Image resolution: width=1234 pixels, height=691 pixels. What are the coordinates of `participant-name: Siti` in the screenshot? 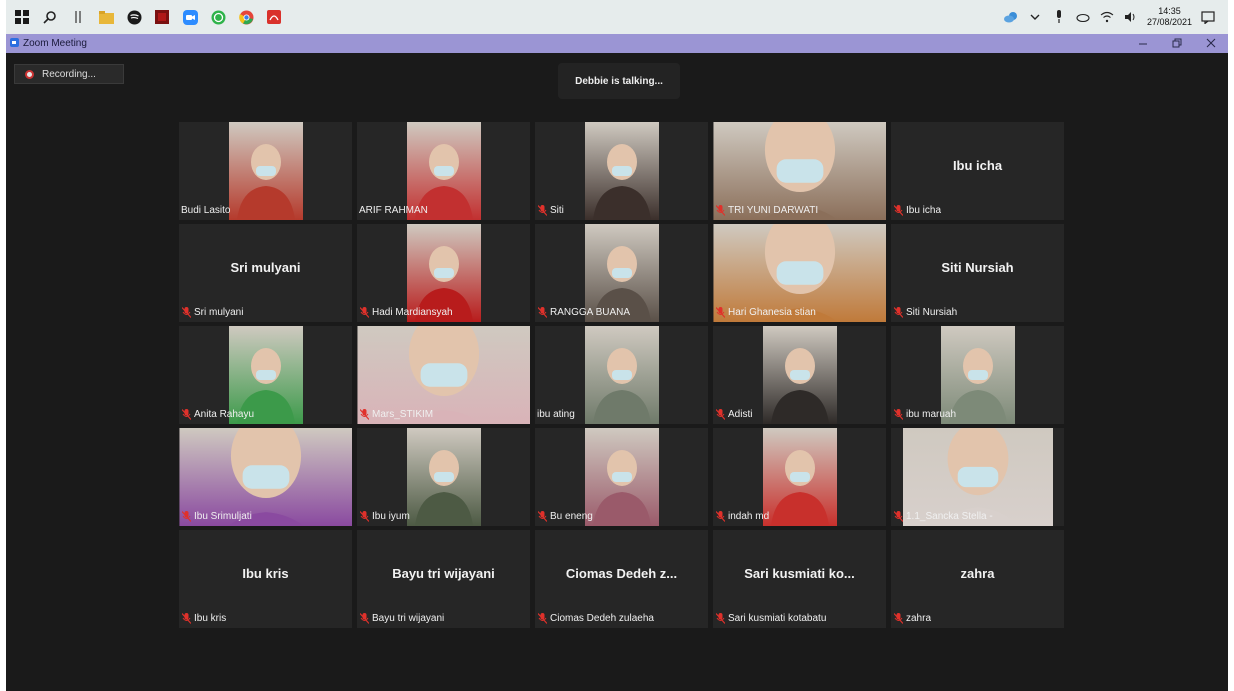 It's located at (557, 210).